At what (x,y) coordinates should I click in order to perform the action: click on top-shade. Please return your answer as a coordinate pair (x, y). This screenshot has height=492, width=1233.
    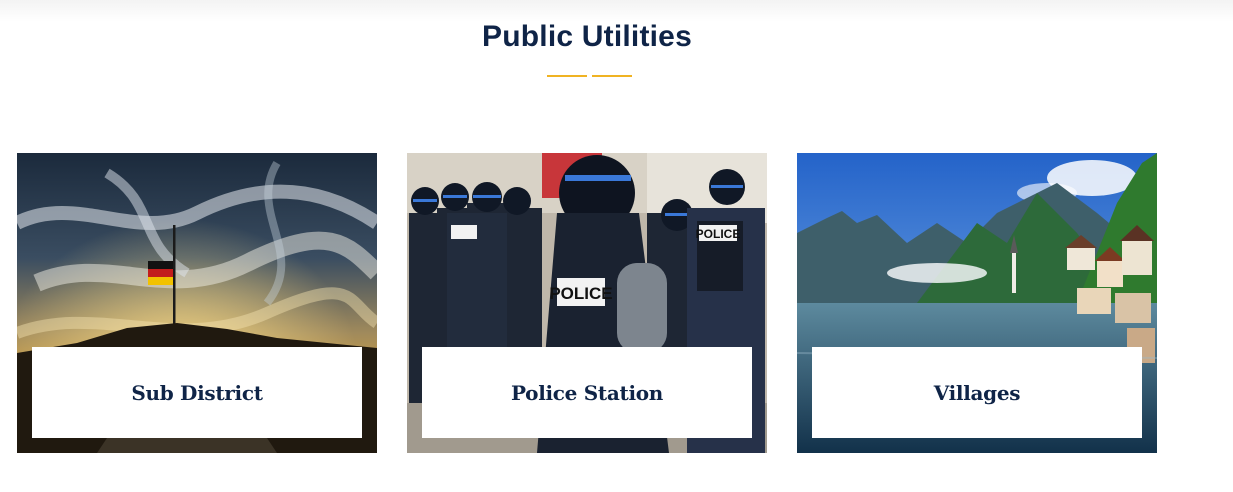
    Looking at the image, I should click on (616, 11).